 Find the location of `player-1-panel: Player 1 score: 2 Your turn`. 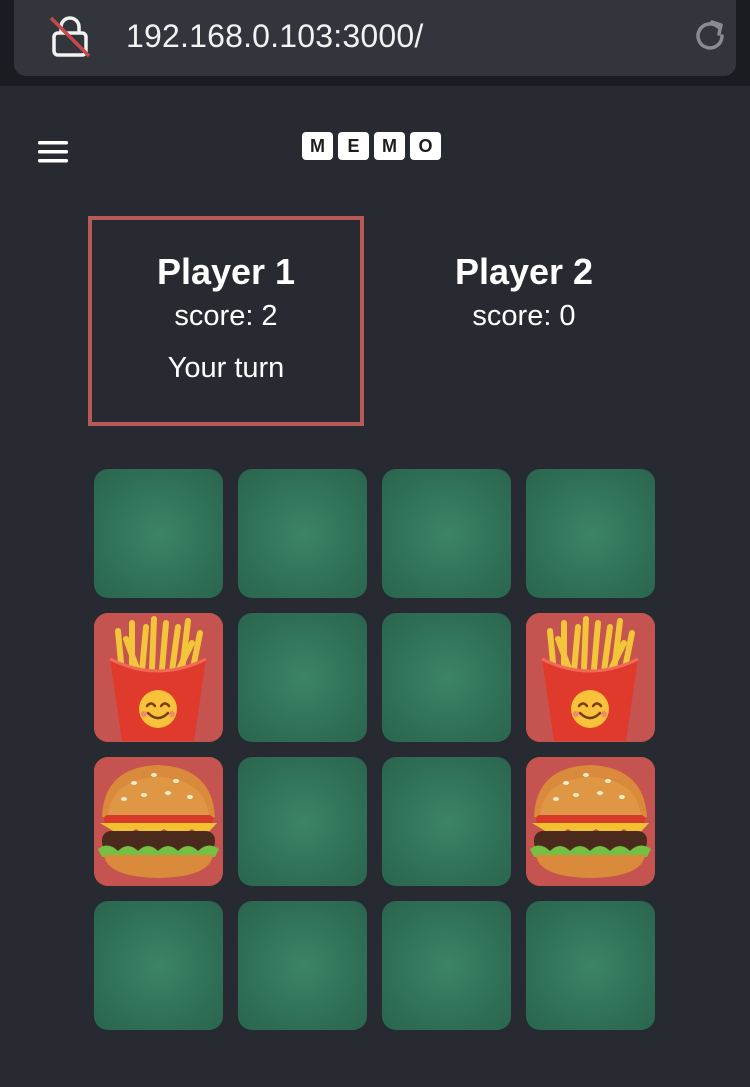

player-1-panel: Player 1 score: 2 Your turn is located at coordinates (226, 321).